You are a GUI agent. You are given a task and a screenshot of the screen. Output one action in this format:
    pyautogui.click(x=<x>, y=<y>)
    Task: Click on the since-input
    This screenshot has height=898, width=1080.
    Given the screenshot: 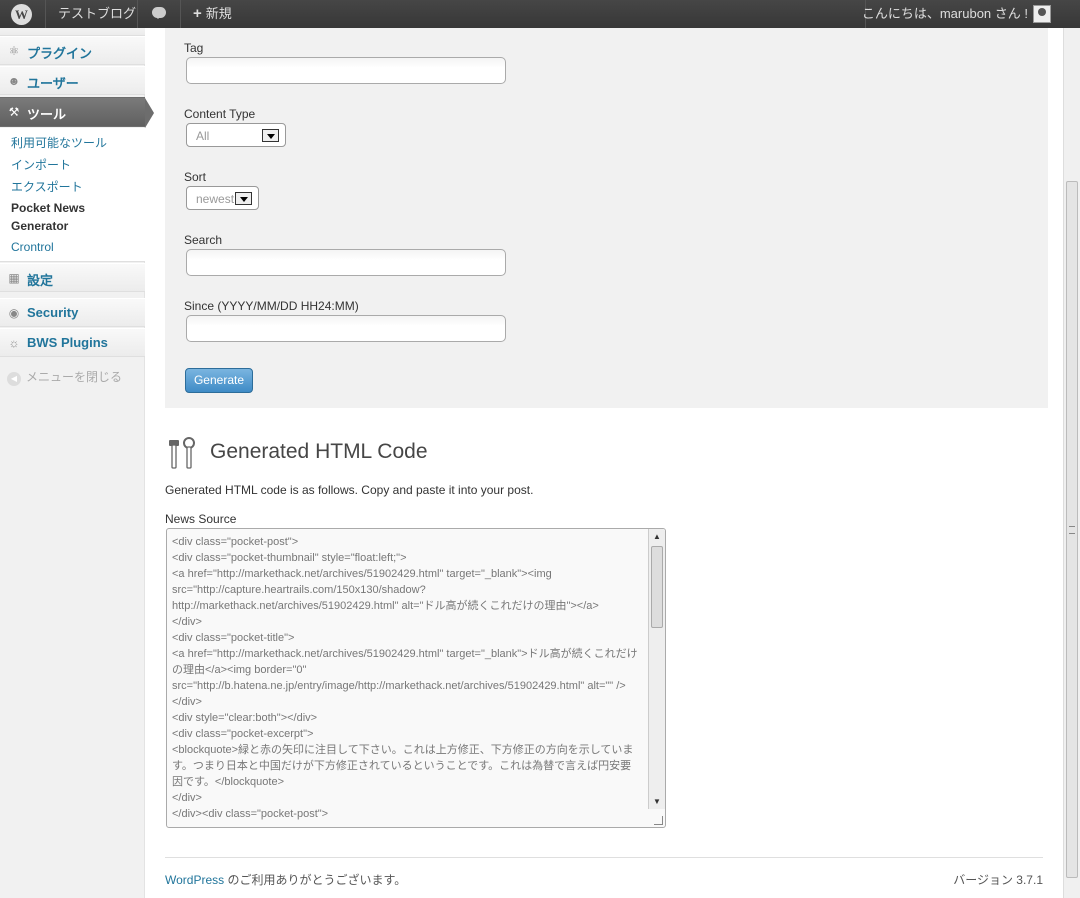 What is the action you would take?
    pyautogui.click(x=346, y=328)
    